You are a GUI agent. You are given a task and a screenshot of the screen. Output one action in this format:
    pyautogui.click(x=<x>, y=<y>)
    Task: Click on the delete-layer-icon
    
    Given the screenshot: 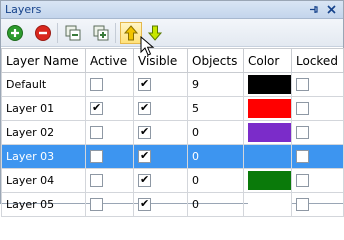 What is the action you would take?
    pyautogui.click(x=43, y=33)
    